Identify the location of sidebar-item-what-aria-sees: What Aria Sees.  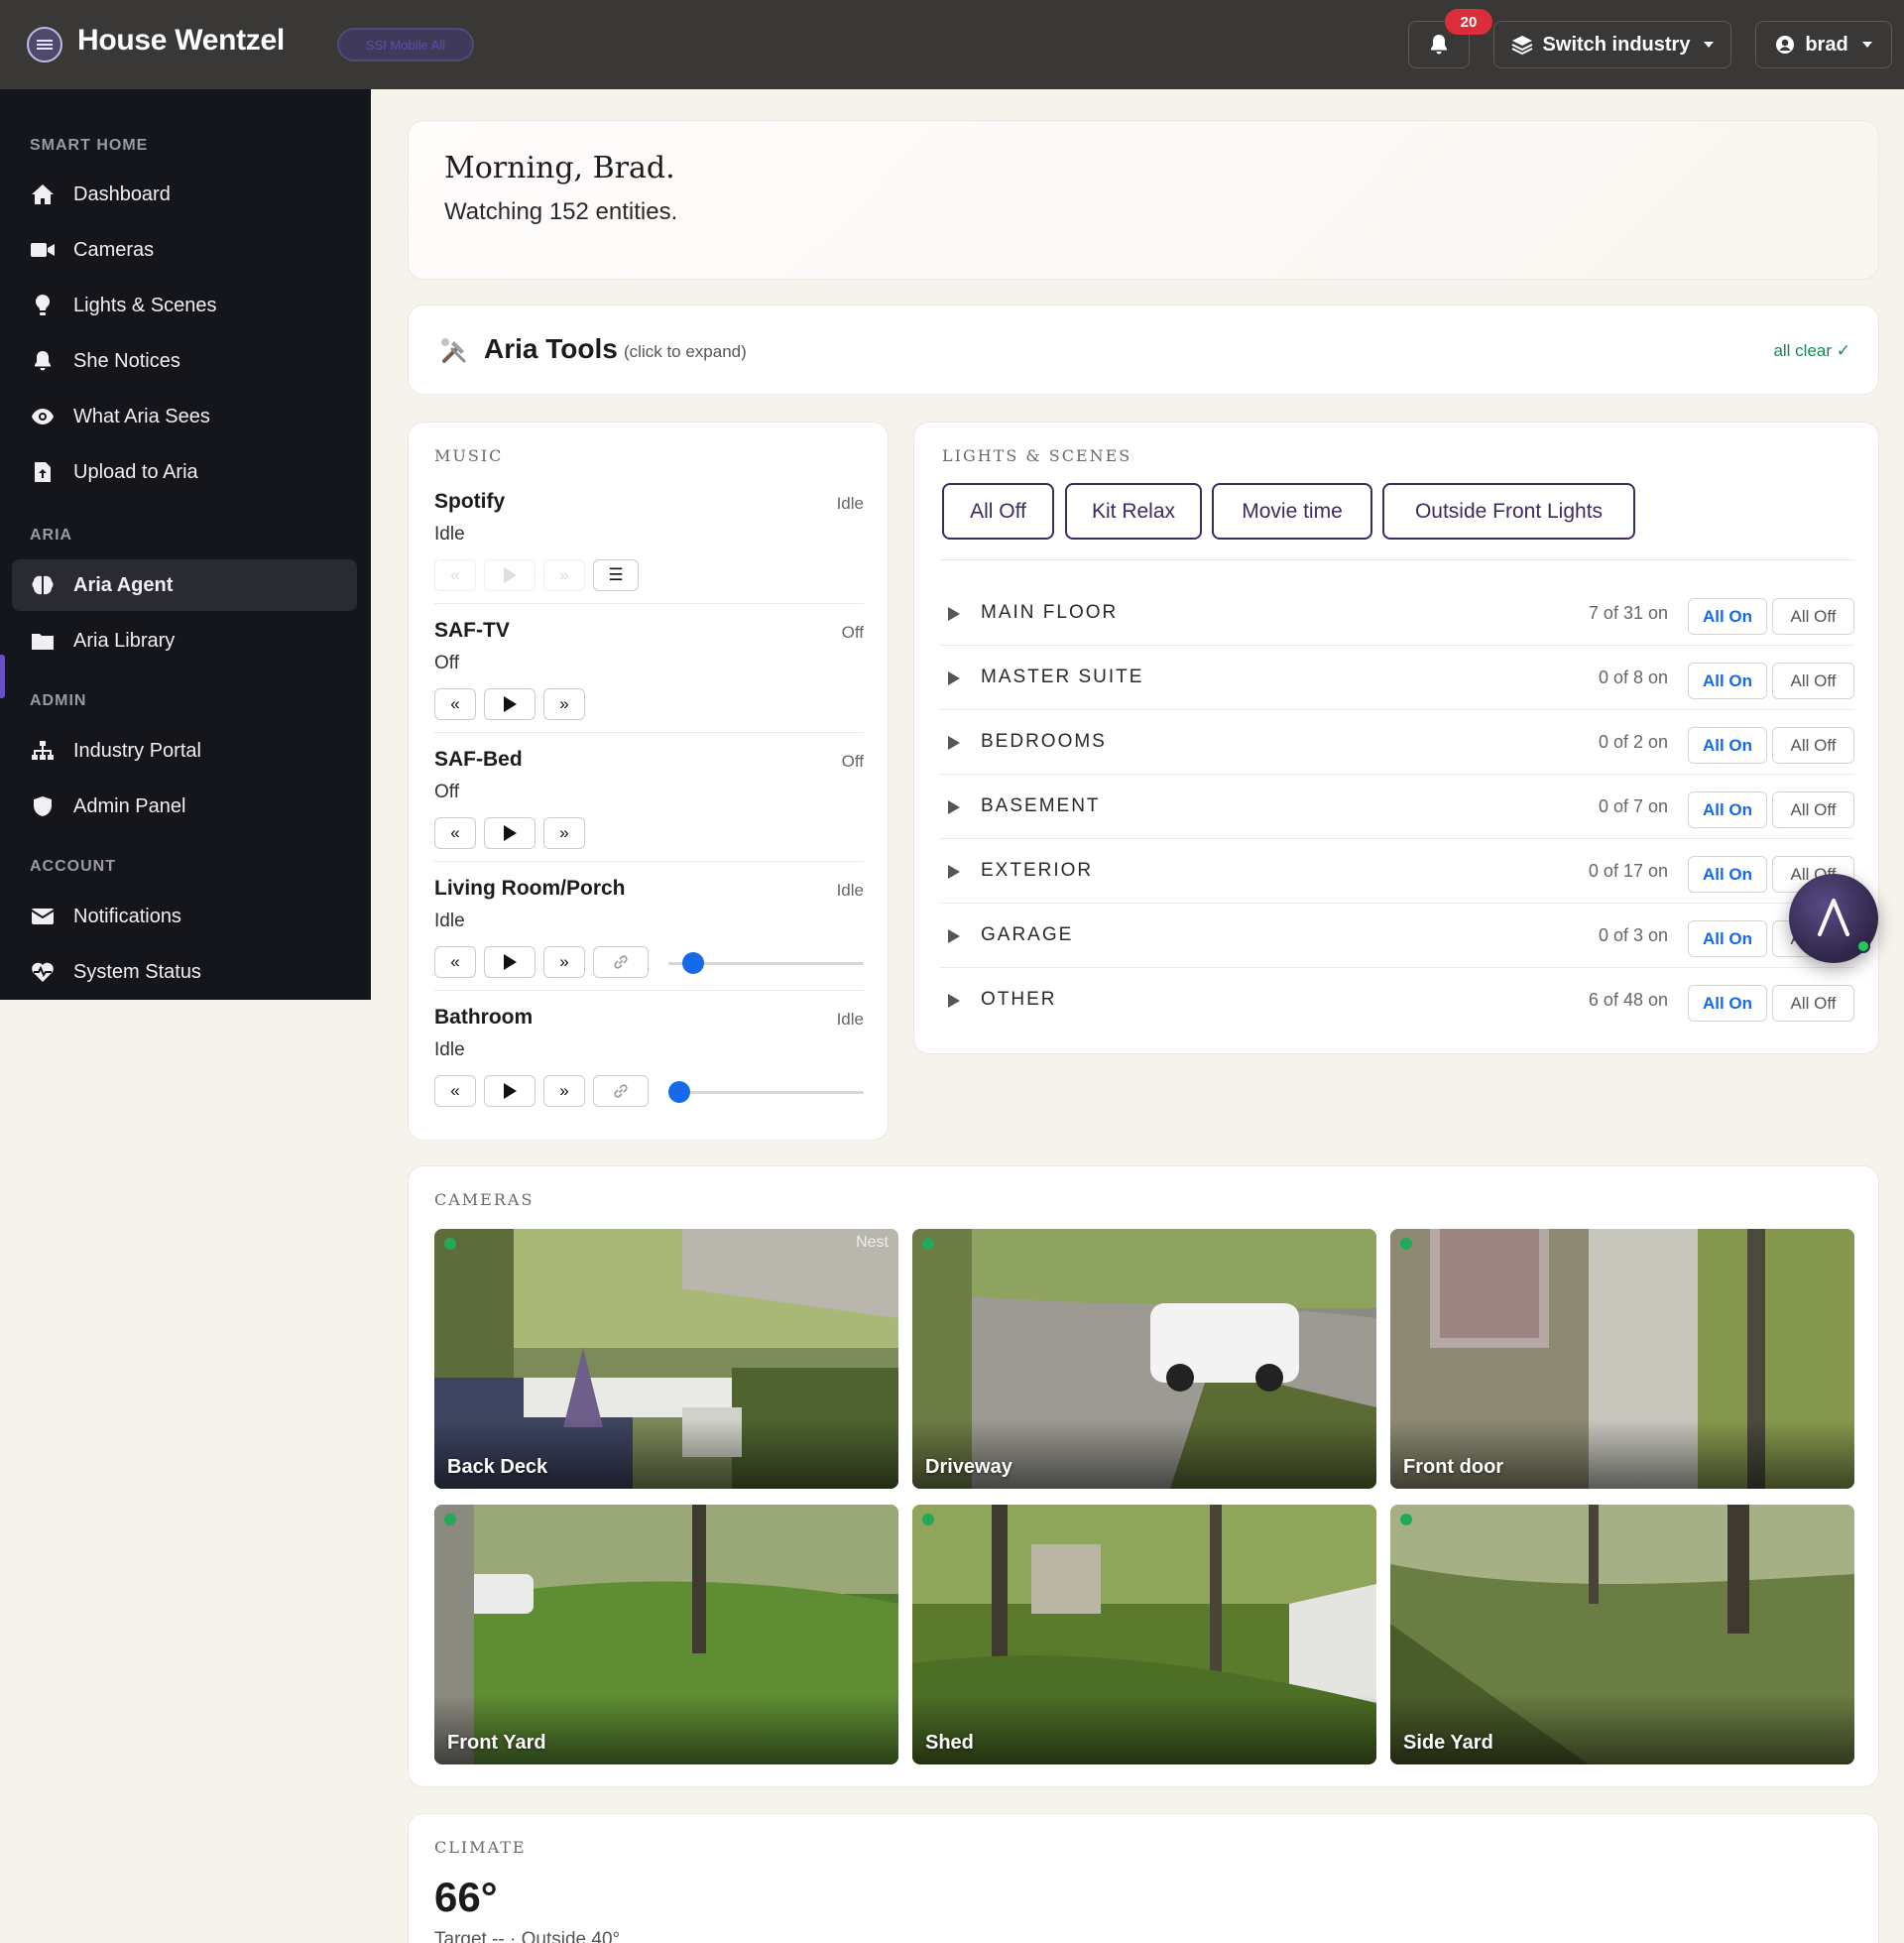
(184, 417).